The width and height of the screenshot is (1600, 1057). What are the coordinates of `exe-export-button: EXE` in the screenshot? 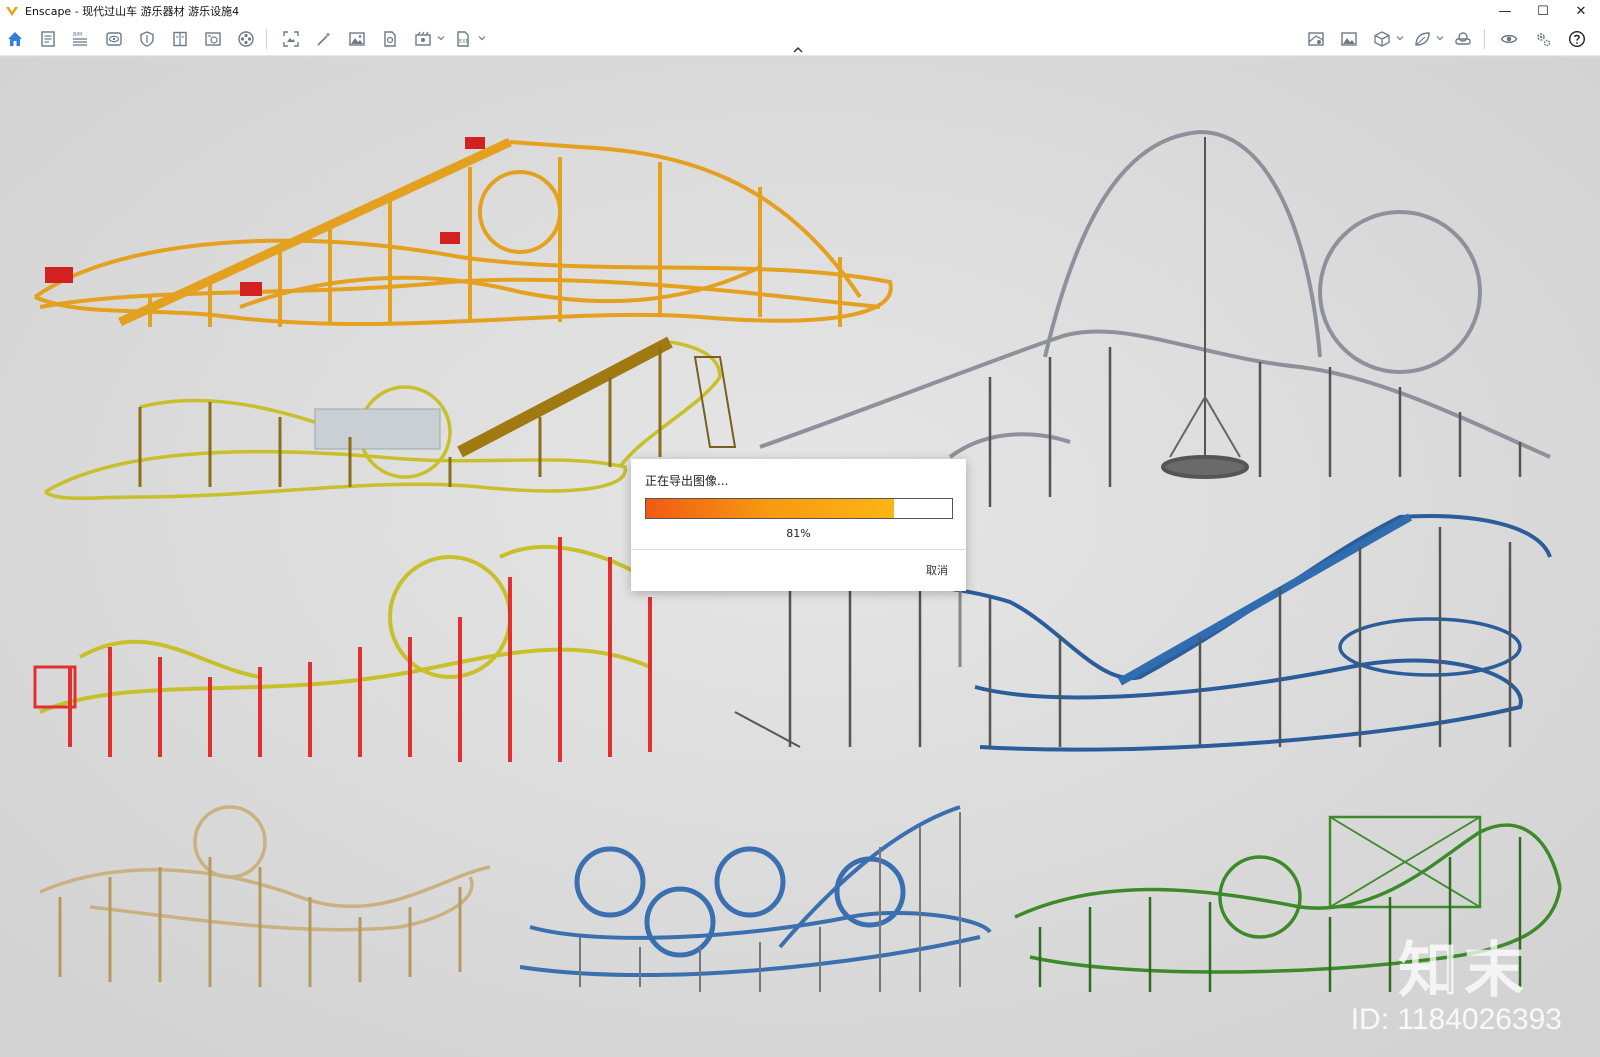 It's located at (463, 39).